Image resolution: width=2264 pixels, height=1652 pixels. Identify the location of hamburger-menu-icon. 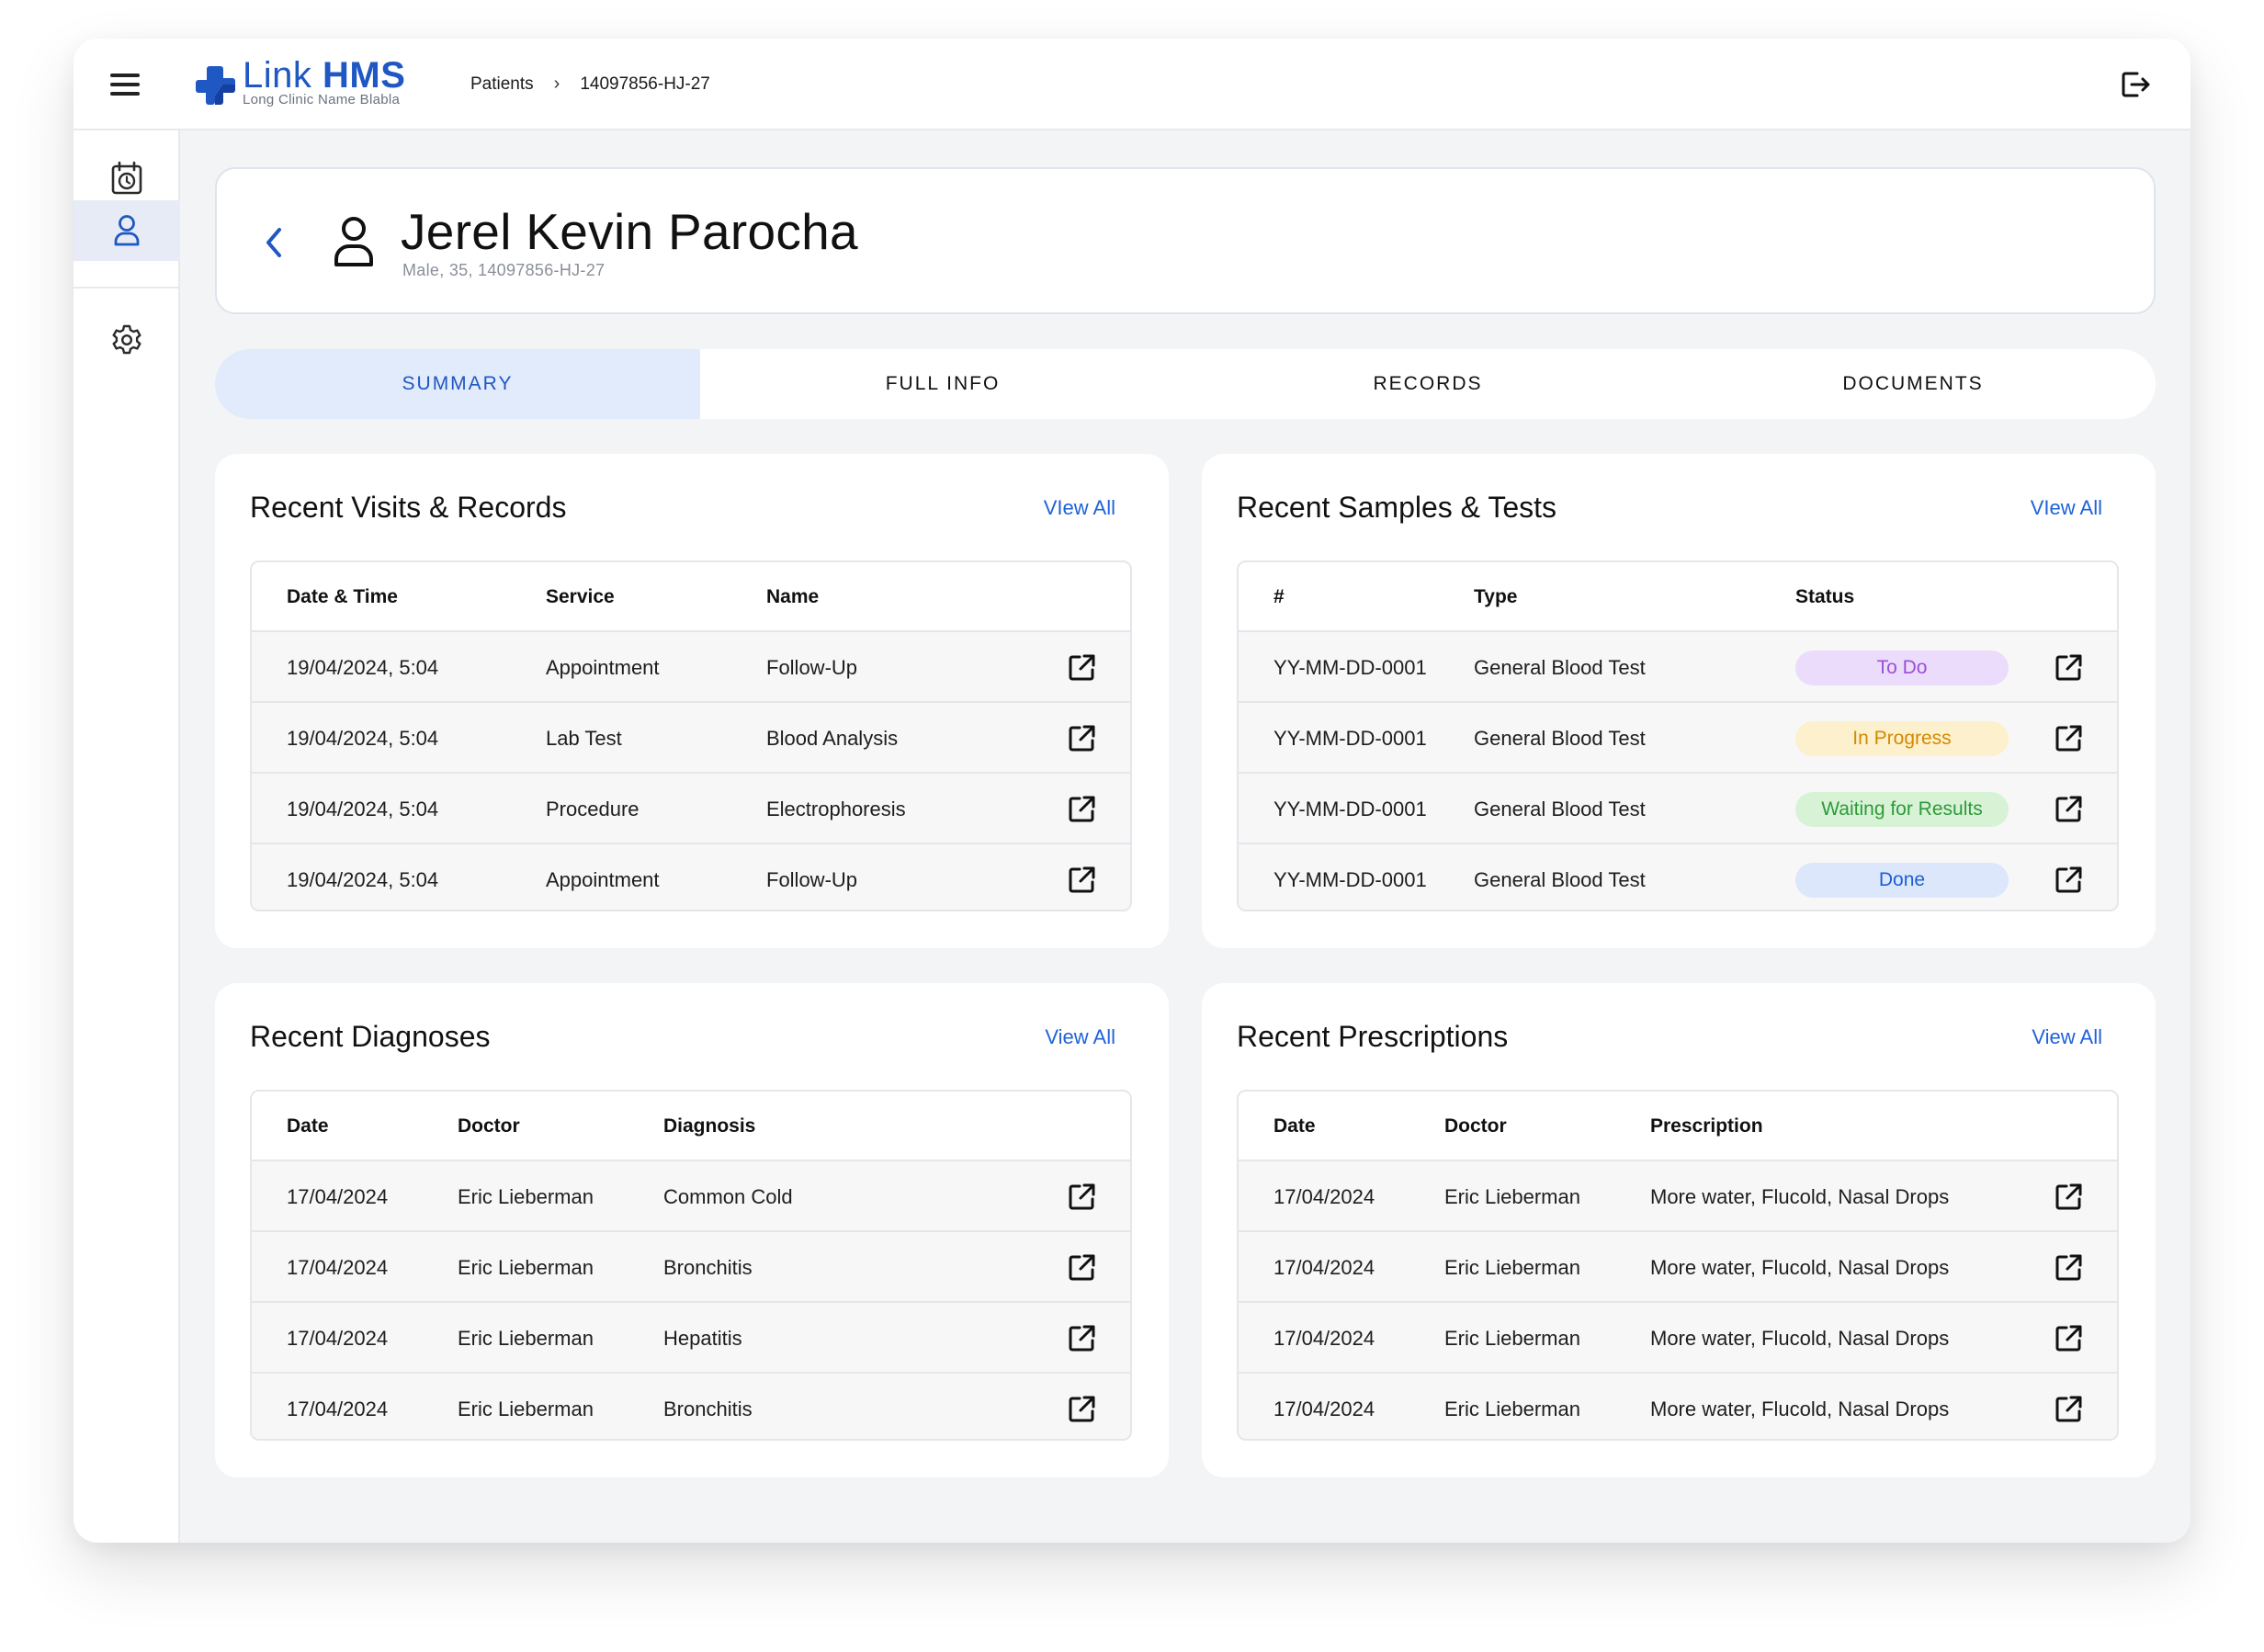
(125, 84).